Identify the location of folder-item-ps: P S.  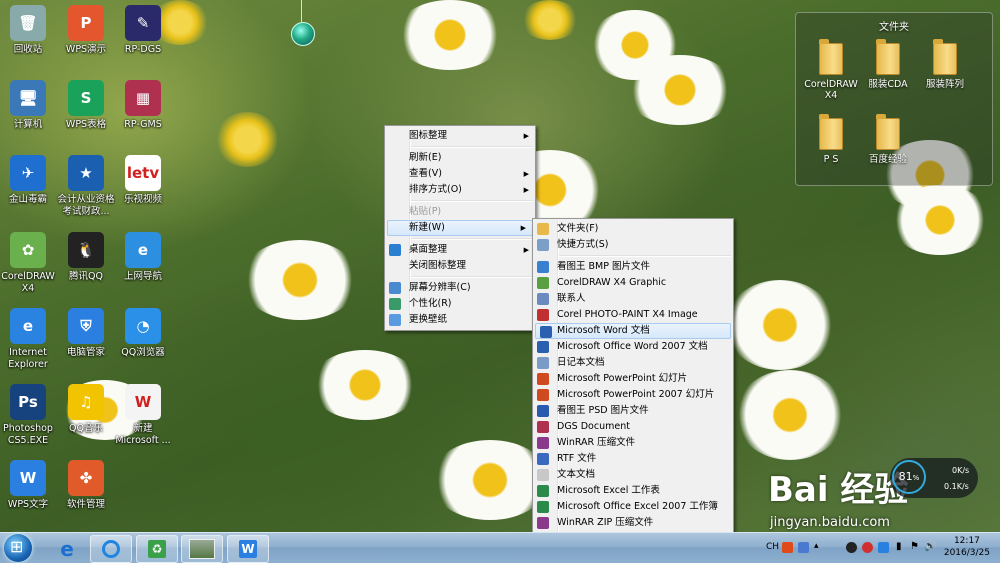
(831, 139).